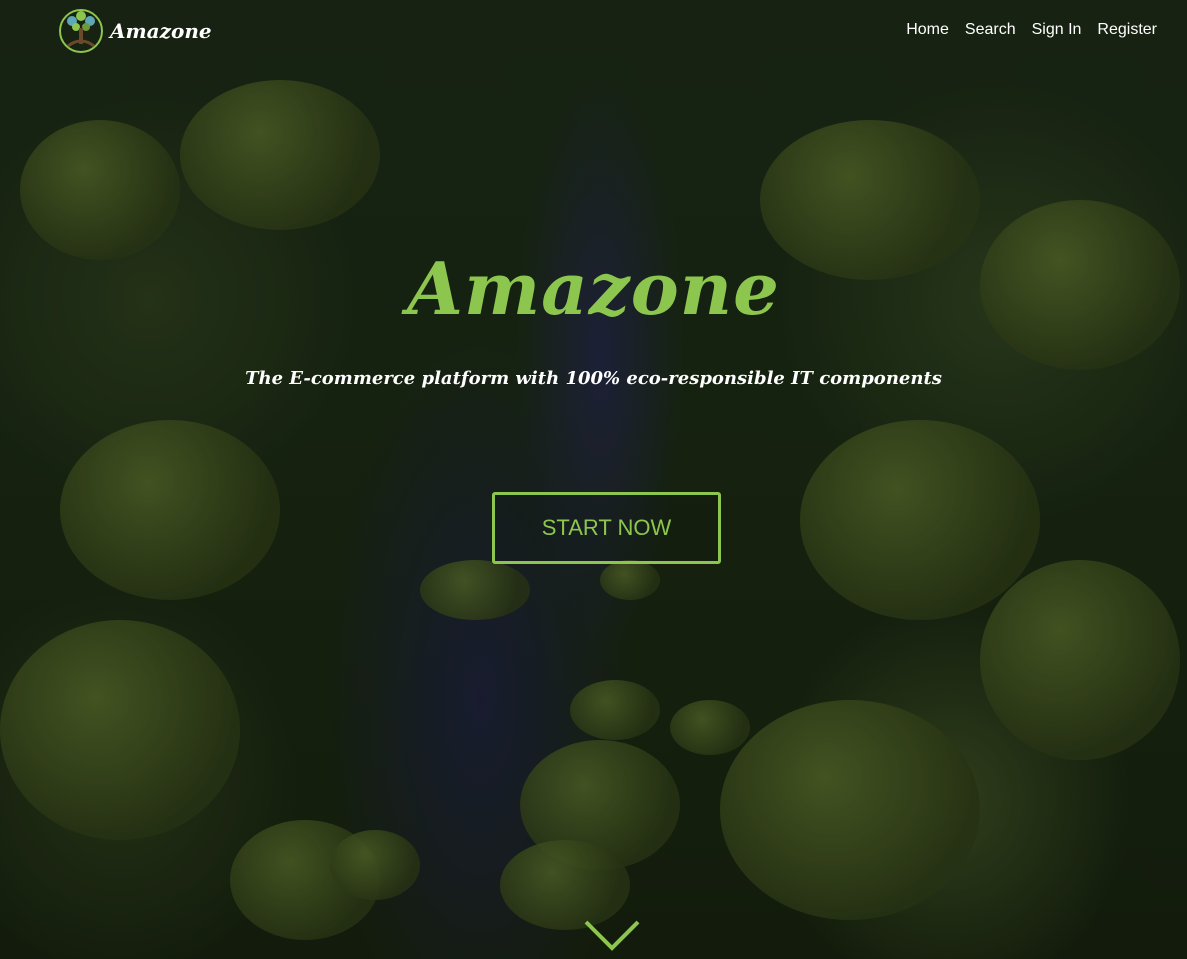  I want to click on nav-register-link: Register, so click(1119, 30).